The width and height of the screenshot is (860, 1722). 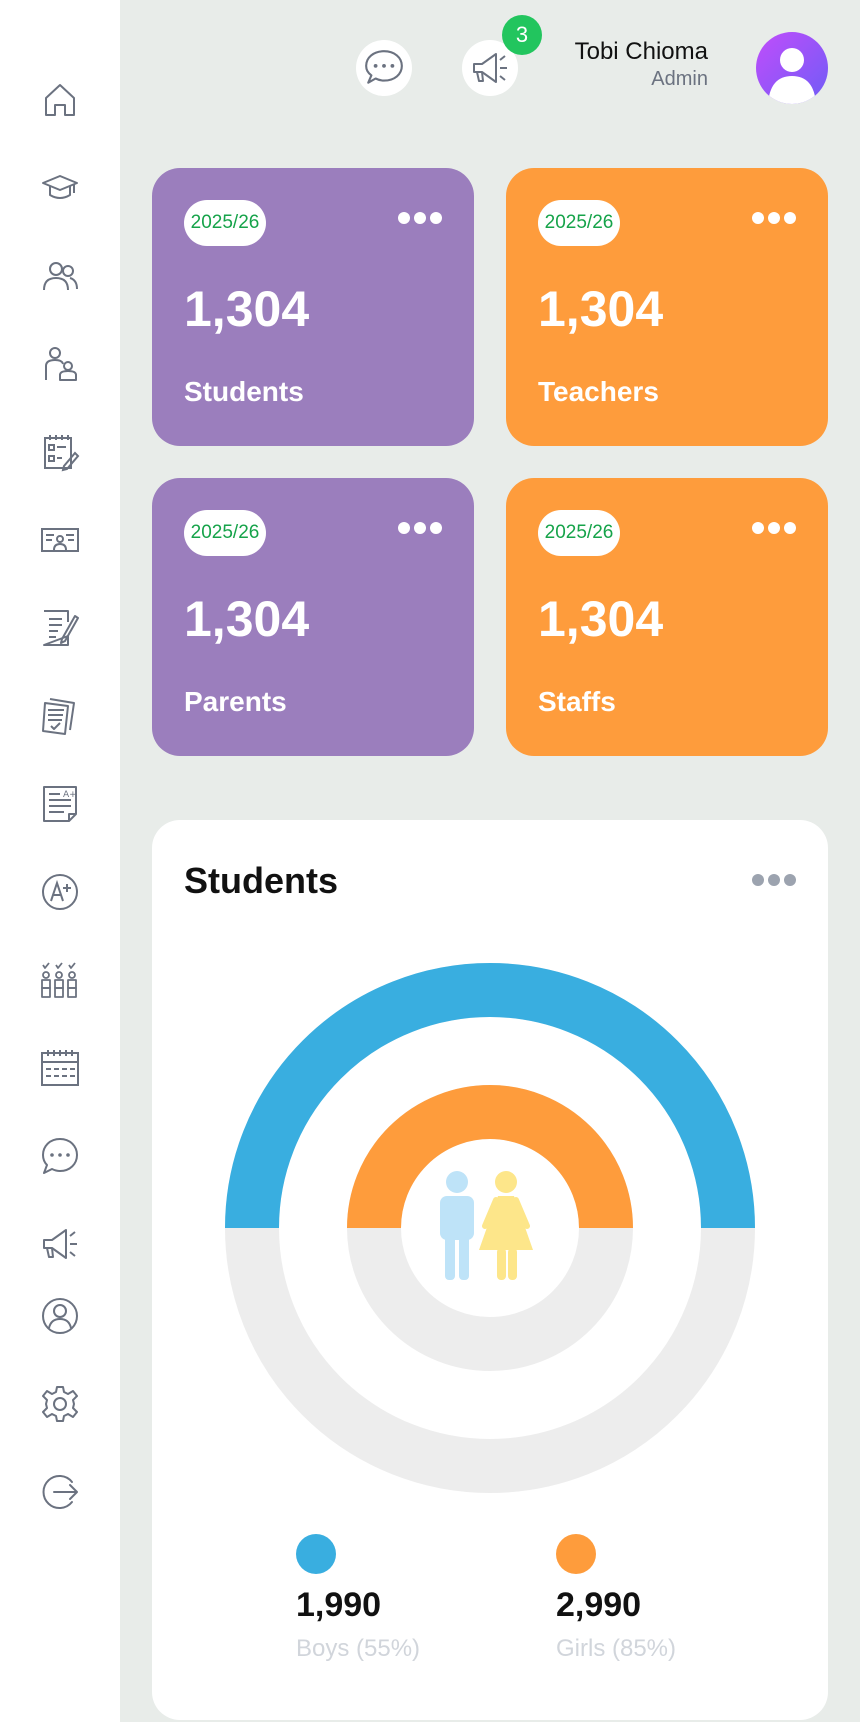 I want to click on calendar-icon, so click(x=60, y=1068).